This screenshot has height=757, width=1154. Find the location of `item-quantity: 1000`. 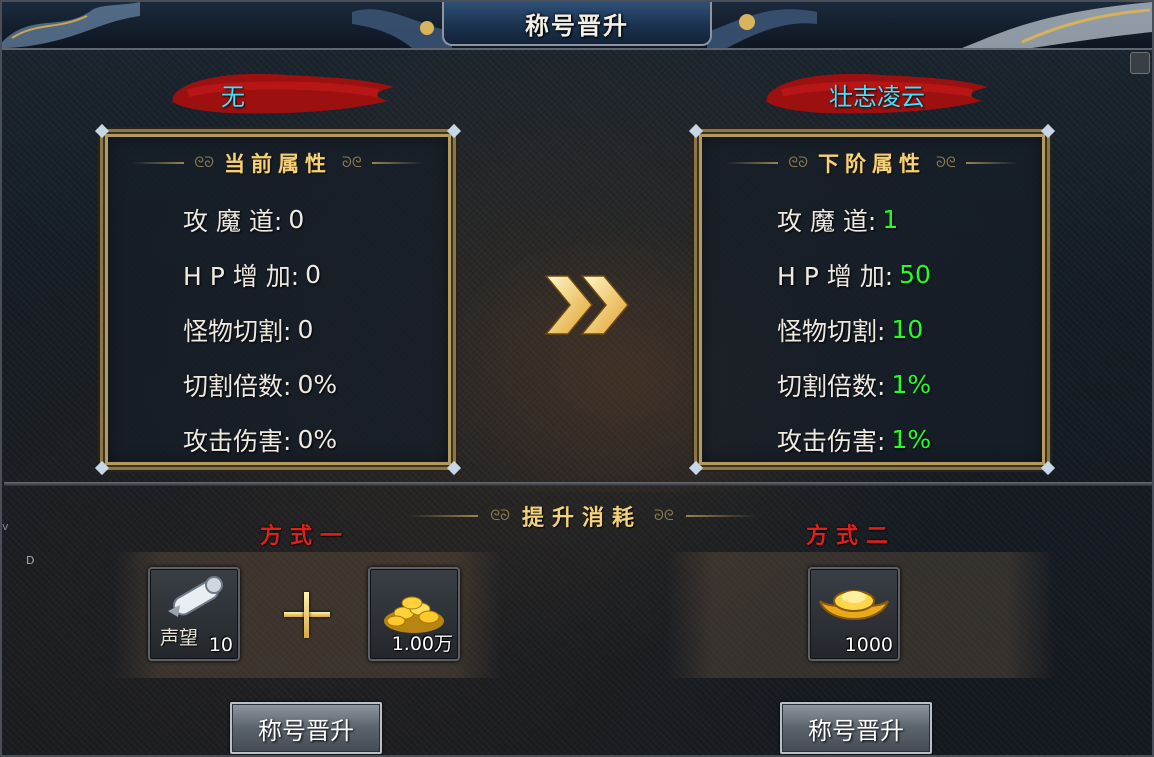

item-quantity: 1000 is located at coordinates (868, 645).